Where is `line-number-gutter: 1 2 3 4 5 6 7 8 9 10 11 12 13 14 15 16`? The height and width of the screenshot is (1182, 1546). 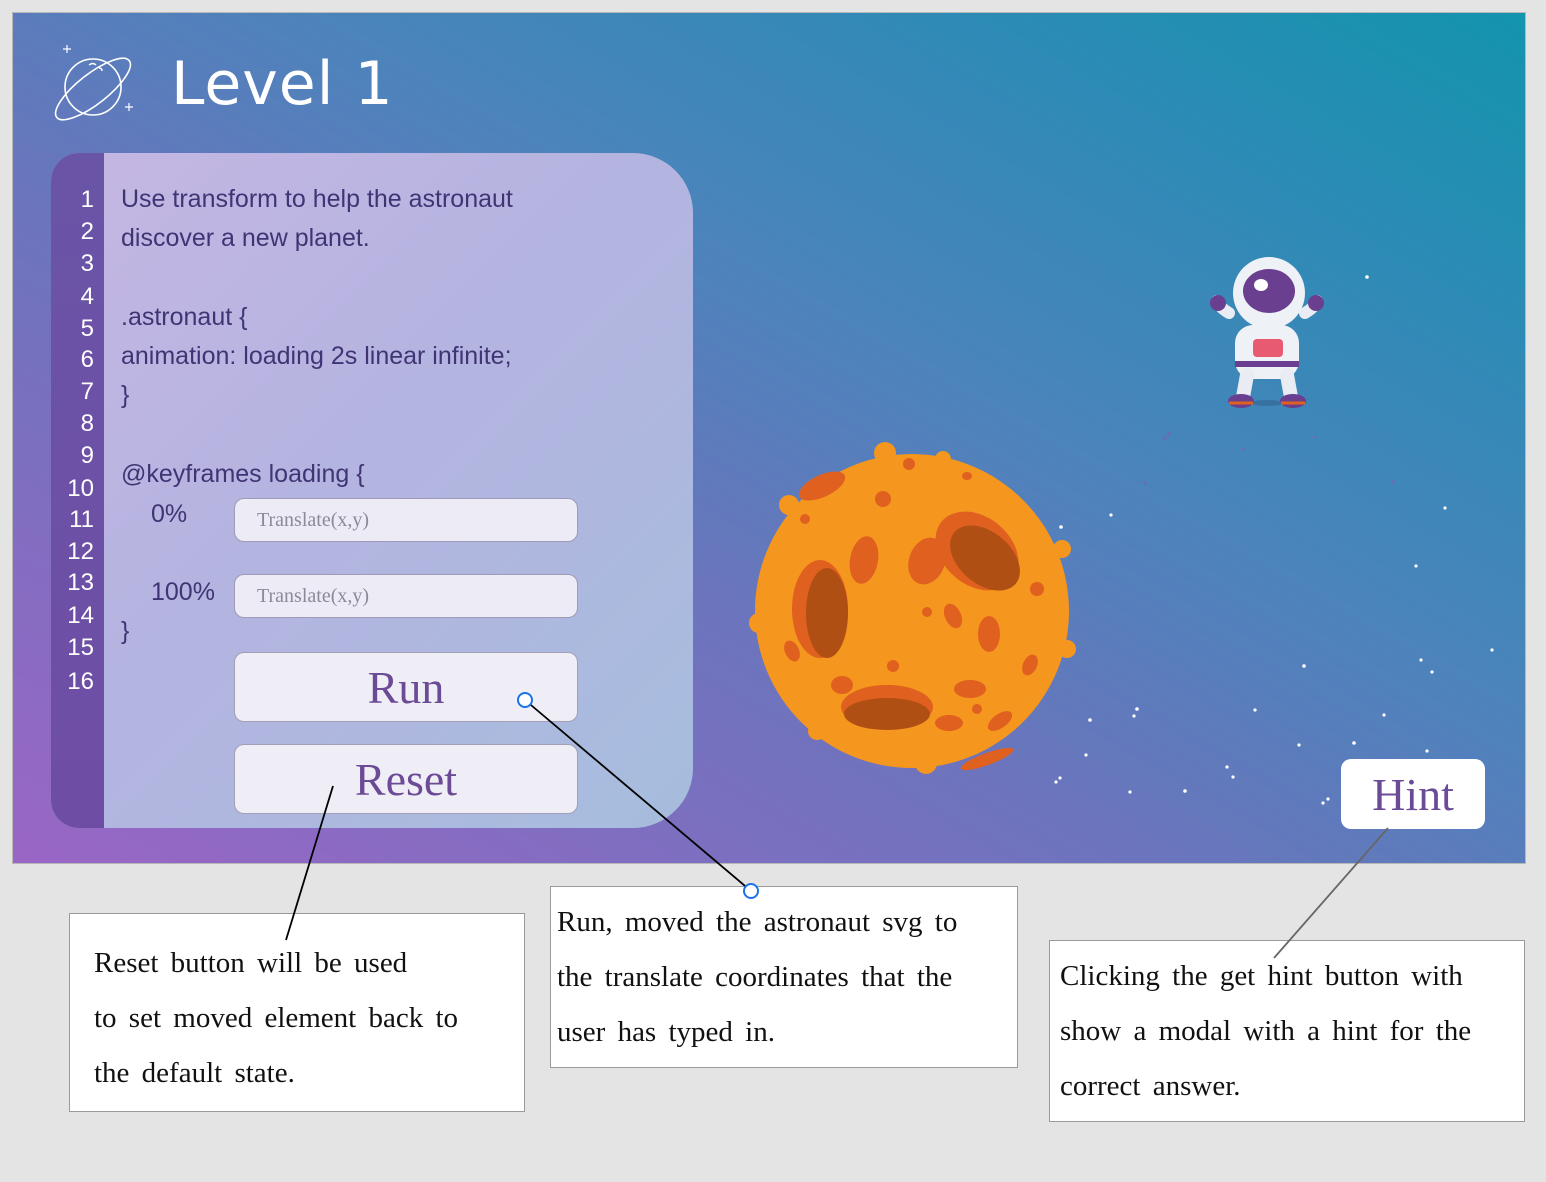 line-number-gutter: 1 2 3 4 5 6 7 8 9 10 11 12 13 14 15 16 is located at coordinates (77, 490).